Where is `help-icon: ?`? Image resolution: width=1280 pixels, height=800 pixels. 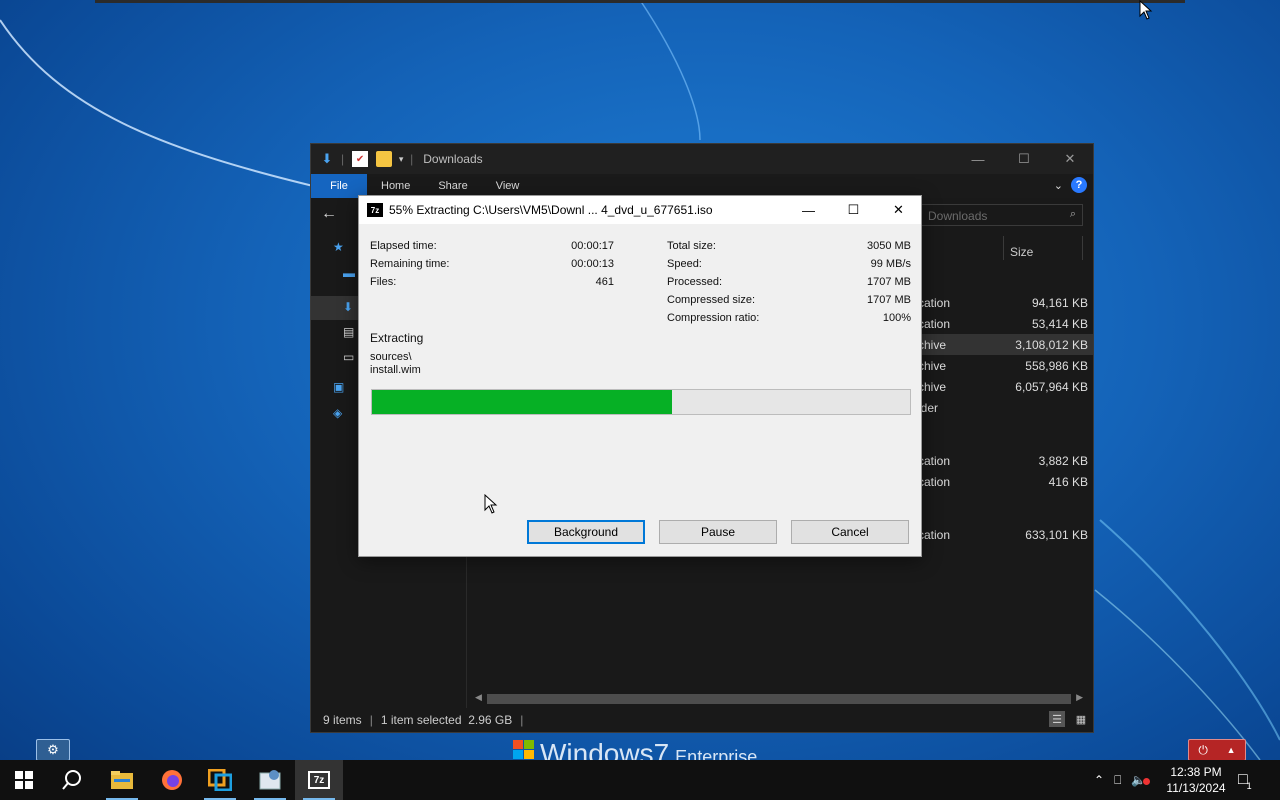
help-icon: ? is located at coordinates (1079, 185).